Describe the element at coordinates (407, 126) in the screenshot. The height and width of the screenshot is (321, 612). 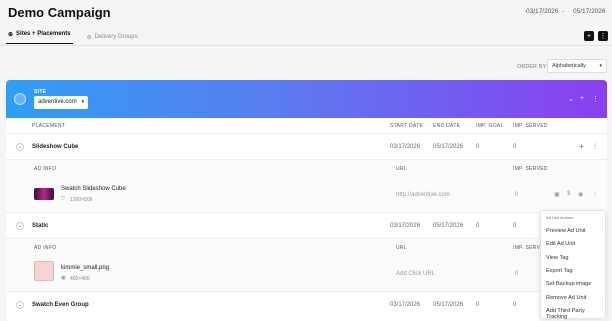
I see `col-start-date: START DATE` at that location.